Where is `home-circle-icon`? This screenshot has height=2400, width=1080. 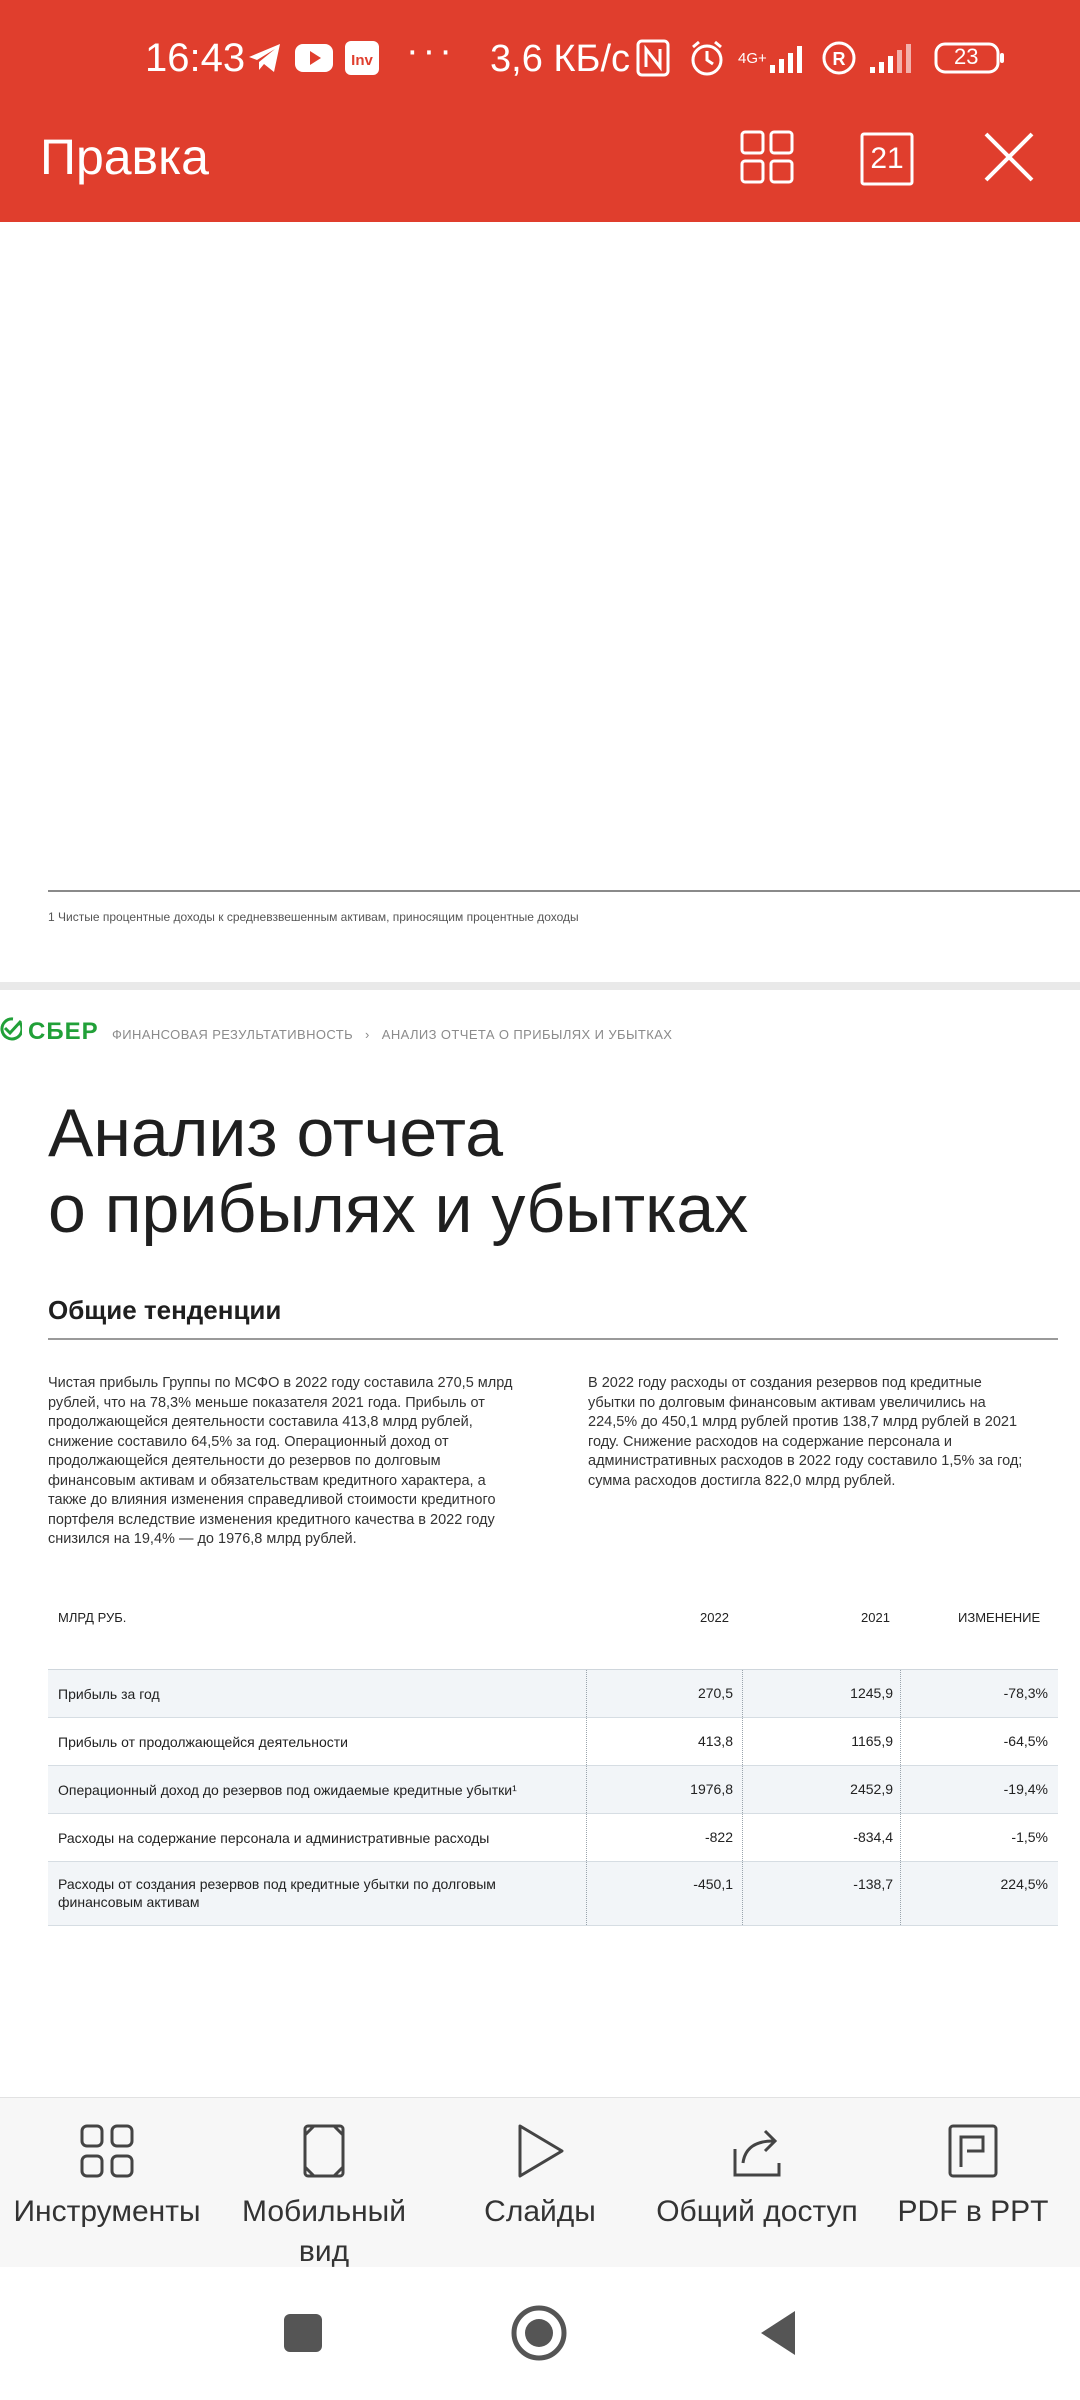
home-circle-icon is located at coordinates (539, 2335).